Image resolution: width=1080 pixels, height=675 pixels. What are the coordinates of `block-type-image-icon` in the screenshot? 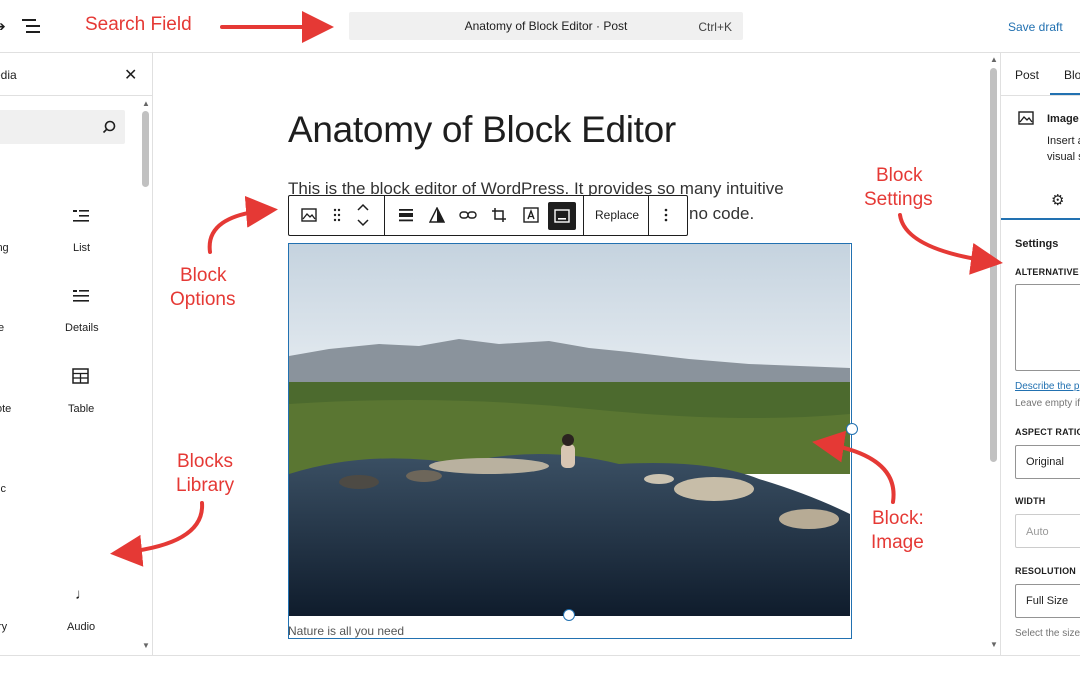 It's located at (309, 215).